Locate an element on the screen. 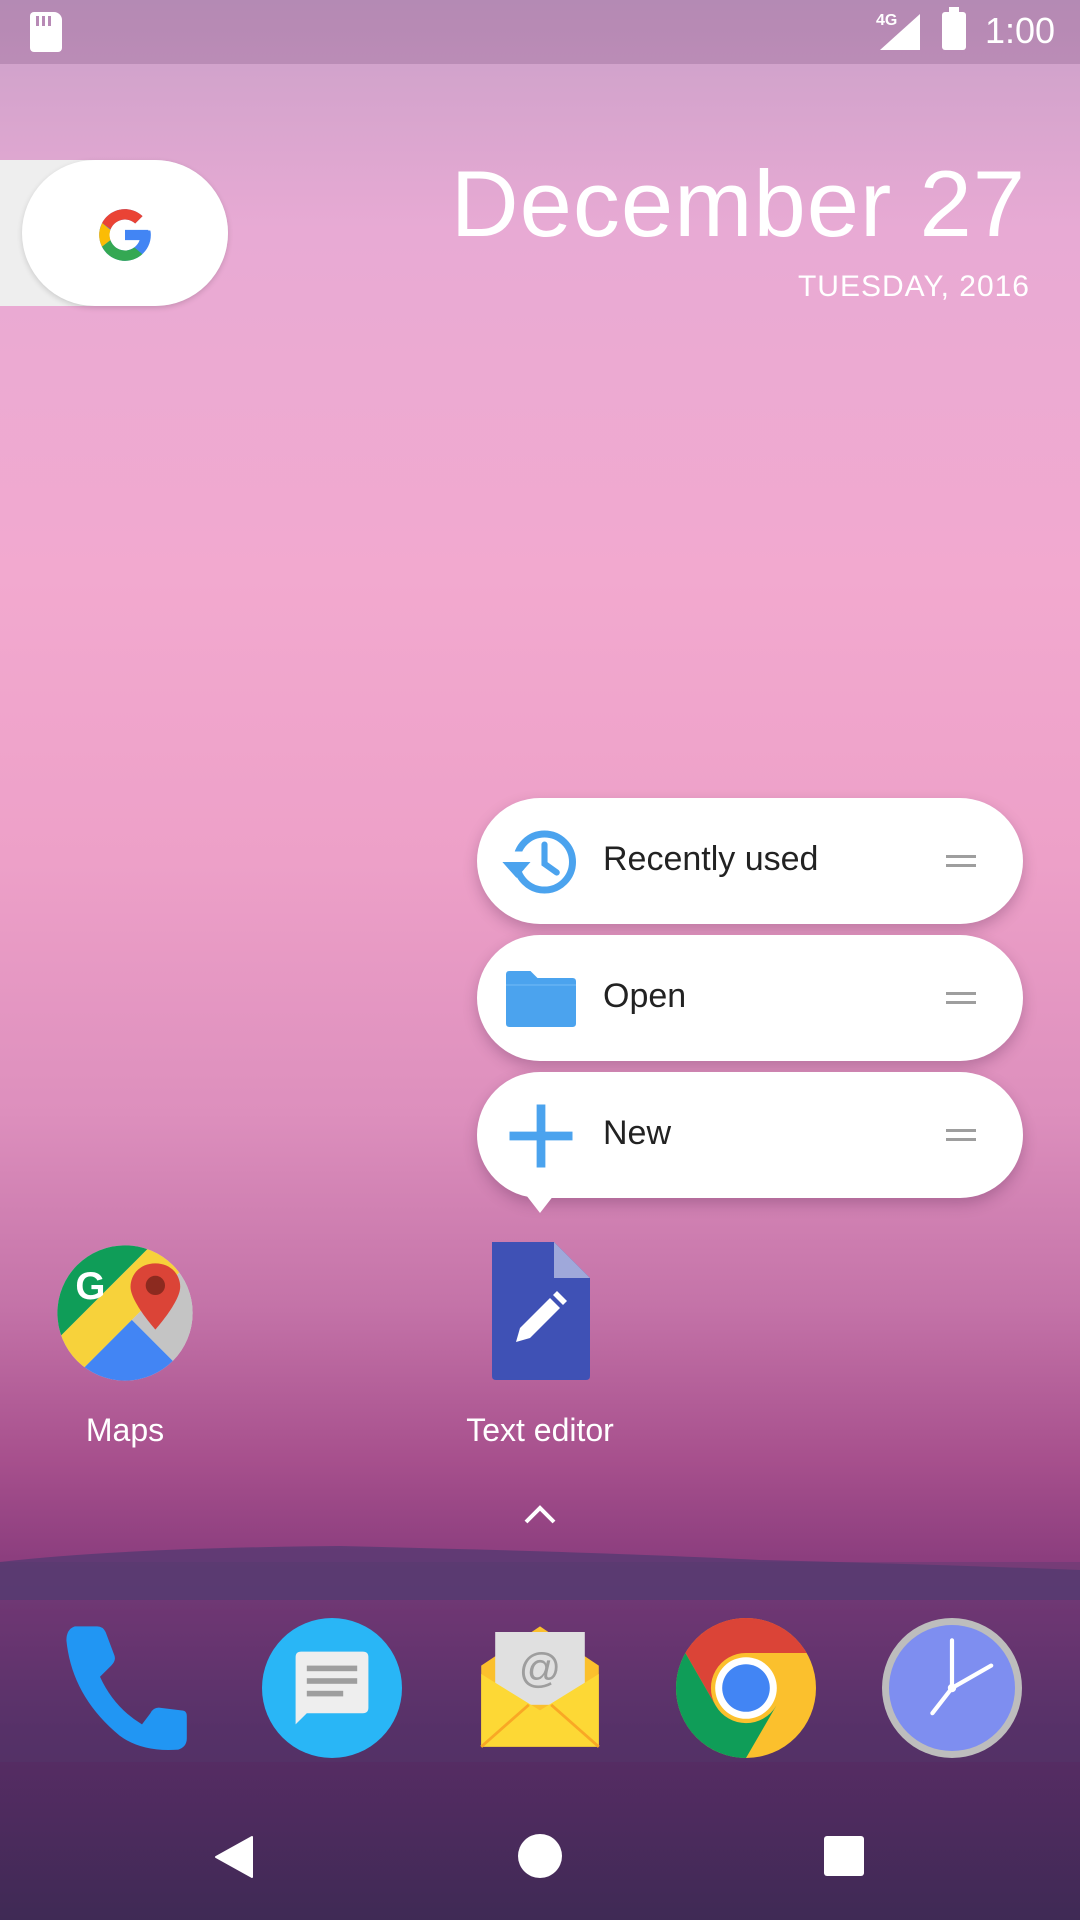  home-button is located at coordinates (540, 1856).